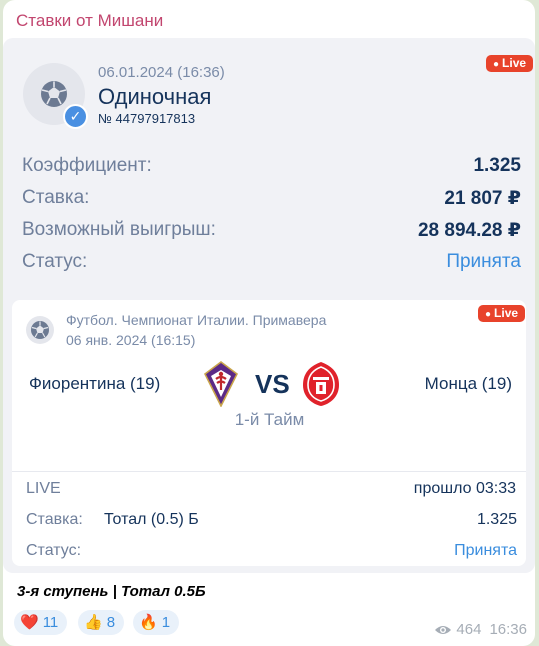 The height and width of the screenshot is (646, 539). I want to click on event-status-row: Статус: Принята, so click(271, 553).